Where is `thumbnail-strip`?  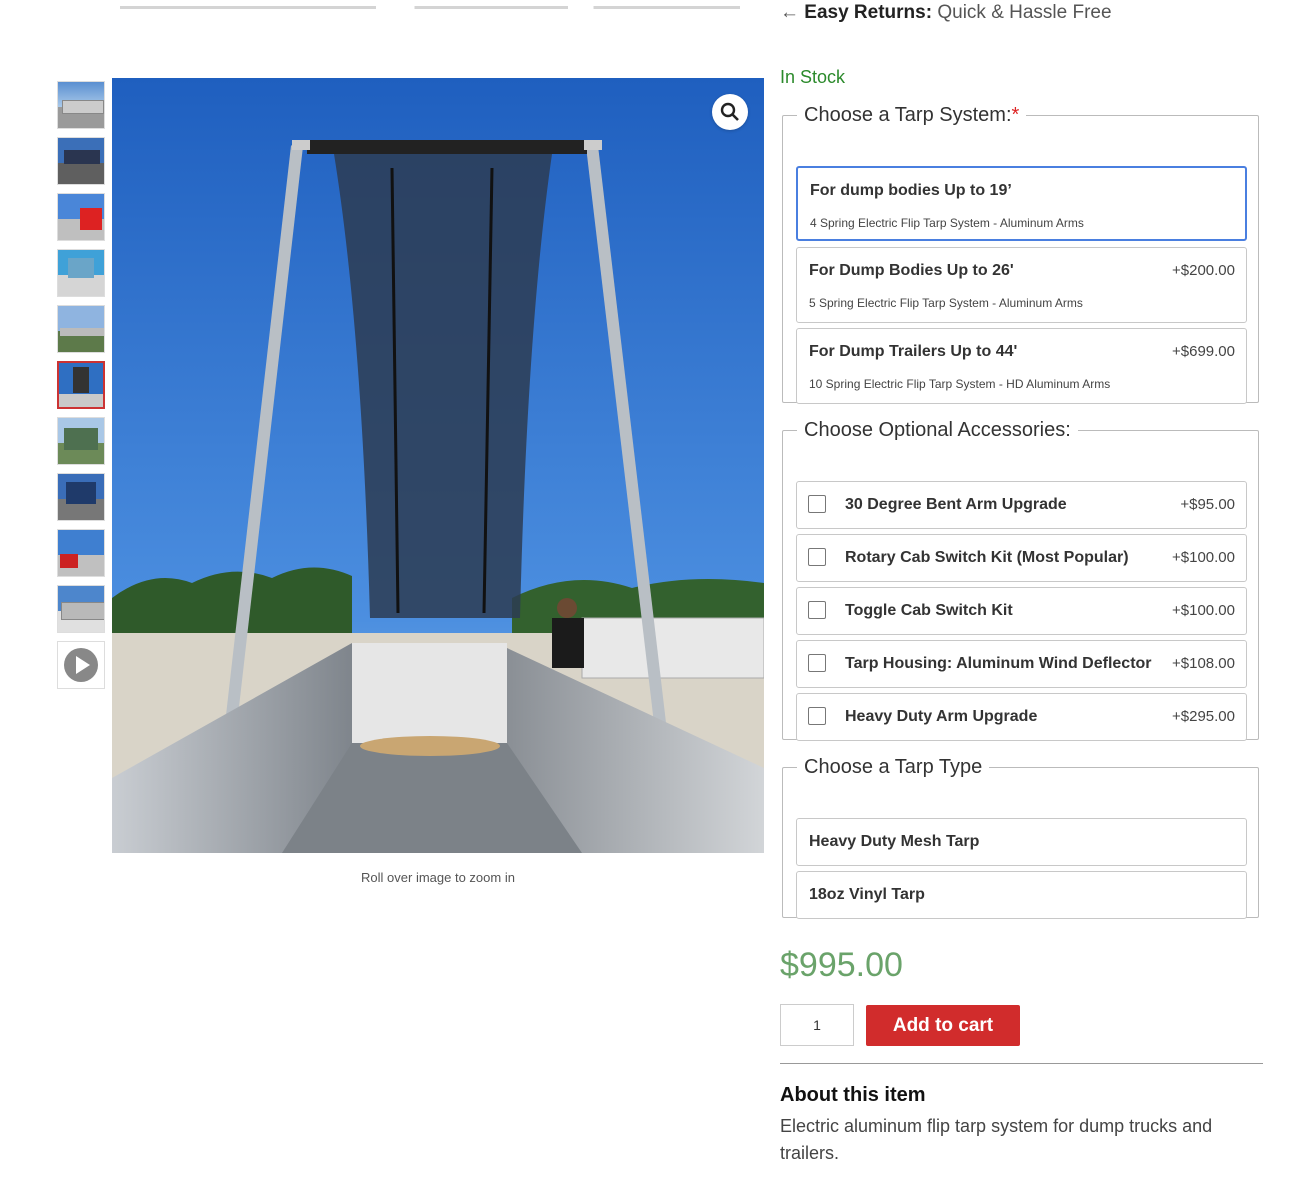
thumbnail-strip is located at coordinates (82, 389).